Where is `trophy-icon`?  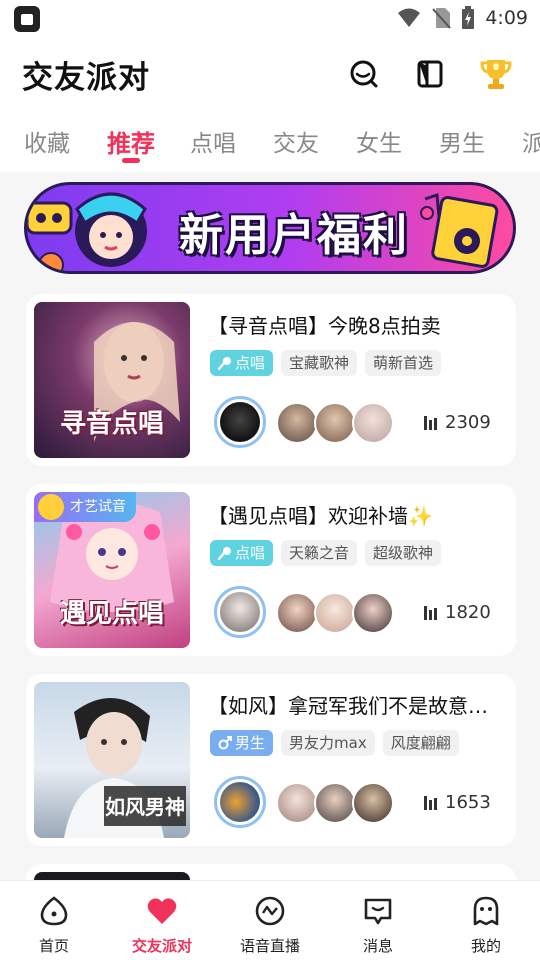
trophy-icon is located at coordinates (496, 74).